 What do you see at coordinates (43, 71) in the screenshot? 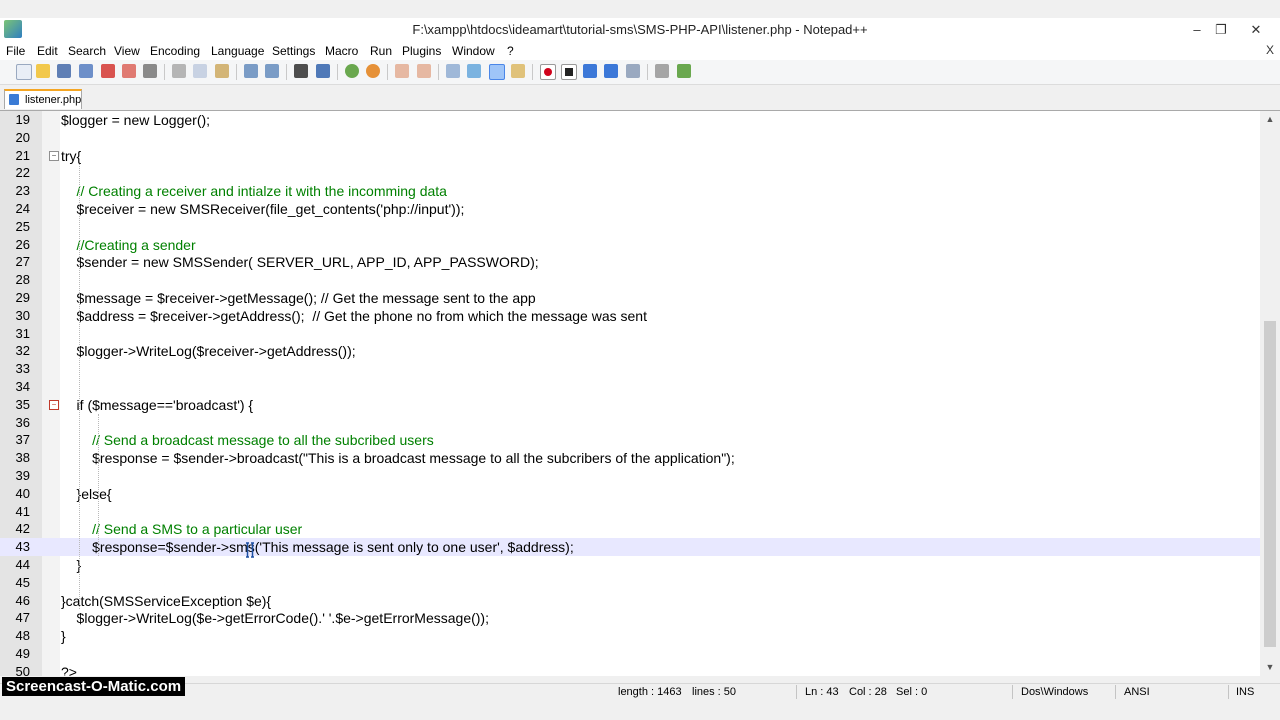
I see `open-file-icon` at bounding box center [43, 71].